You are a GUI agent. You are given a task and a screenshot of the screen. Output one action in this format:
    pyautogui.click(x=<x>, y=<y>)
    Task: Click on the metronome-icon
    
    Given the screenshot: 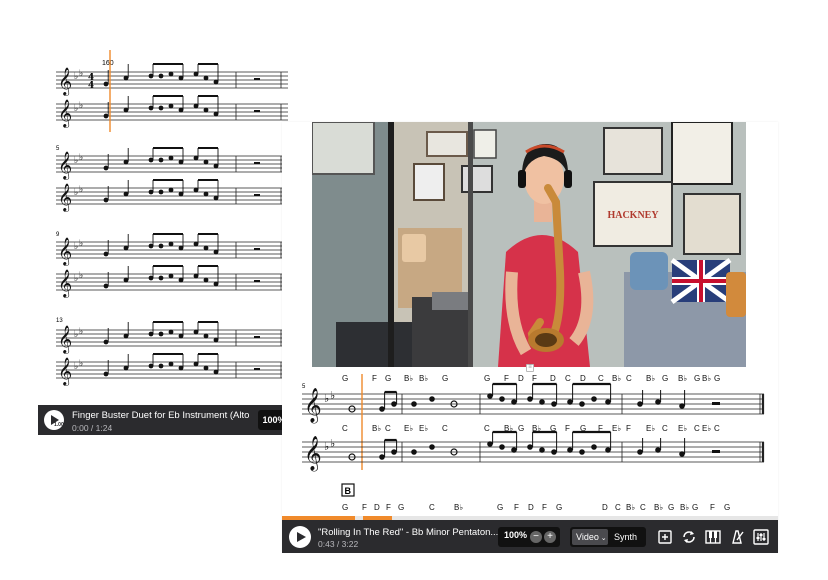 What is the action you would take?
    pyautogui.click(x=737, y=537)
    